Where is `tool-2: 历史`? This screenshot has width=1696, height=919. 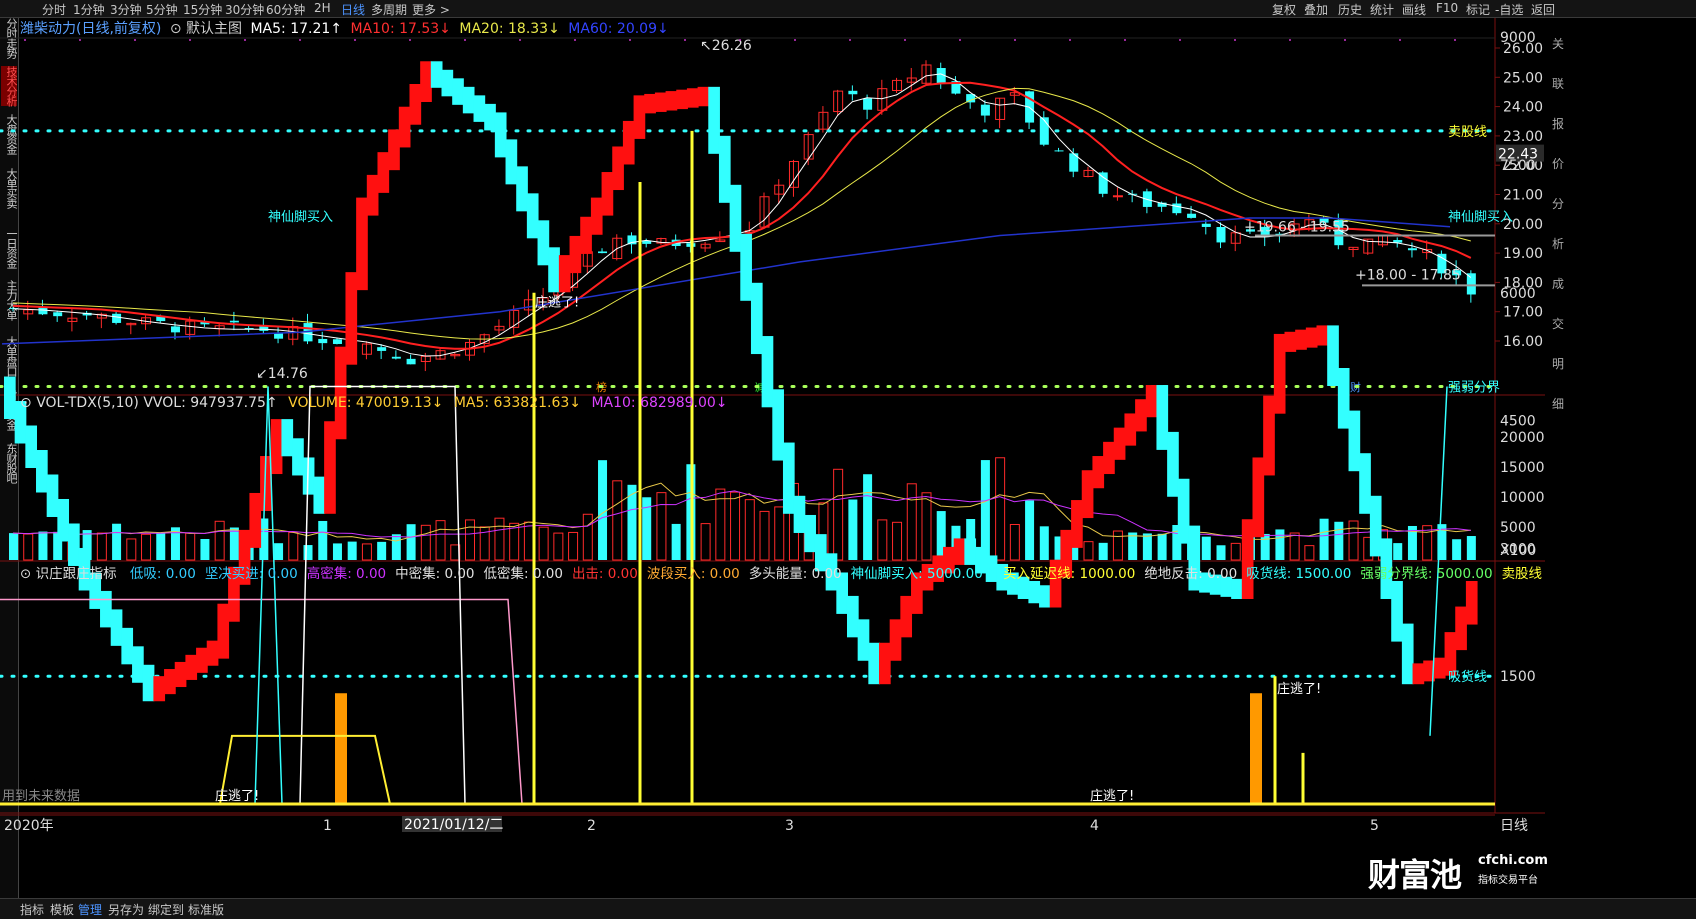
tool-2: 历史 is located at coordinates (1350, 9).